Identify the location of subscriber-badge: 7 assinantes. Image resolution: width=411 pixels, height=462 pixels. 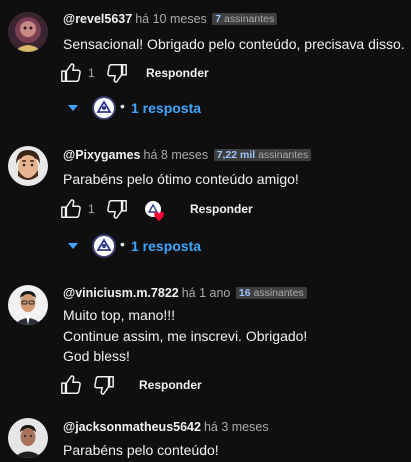
(245, 19).